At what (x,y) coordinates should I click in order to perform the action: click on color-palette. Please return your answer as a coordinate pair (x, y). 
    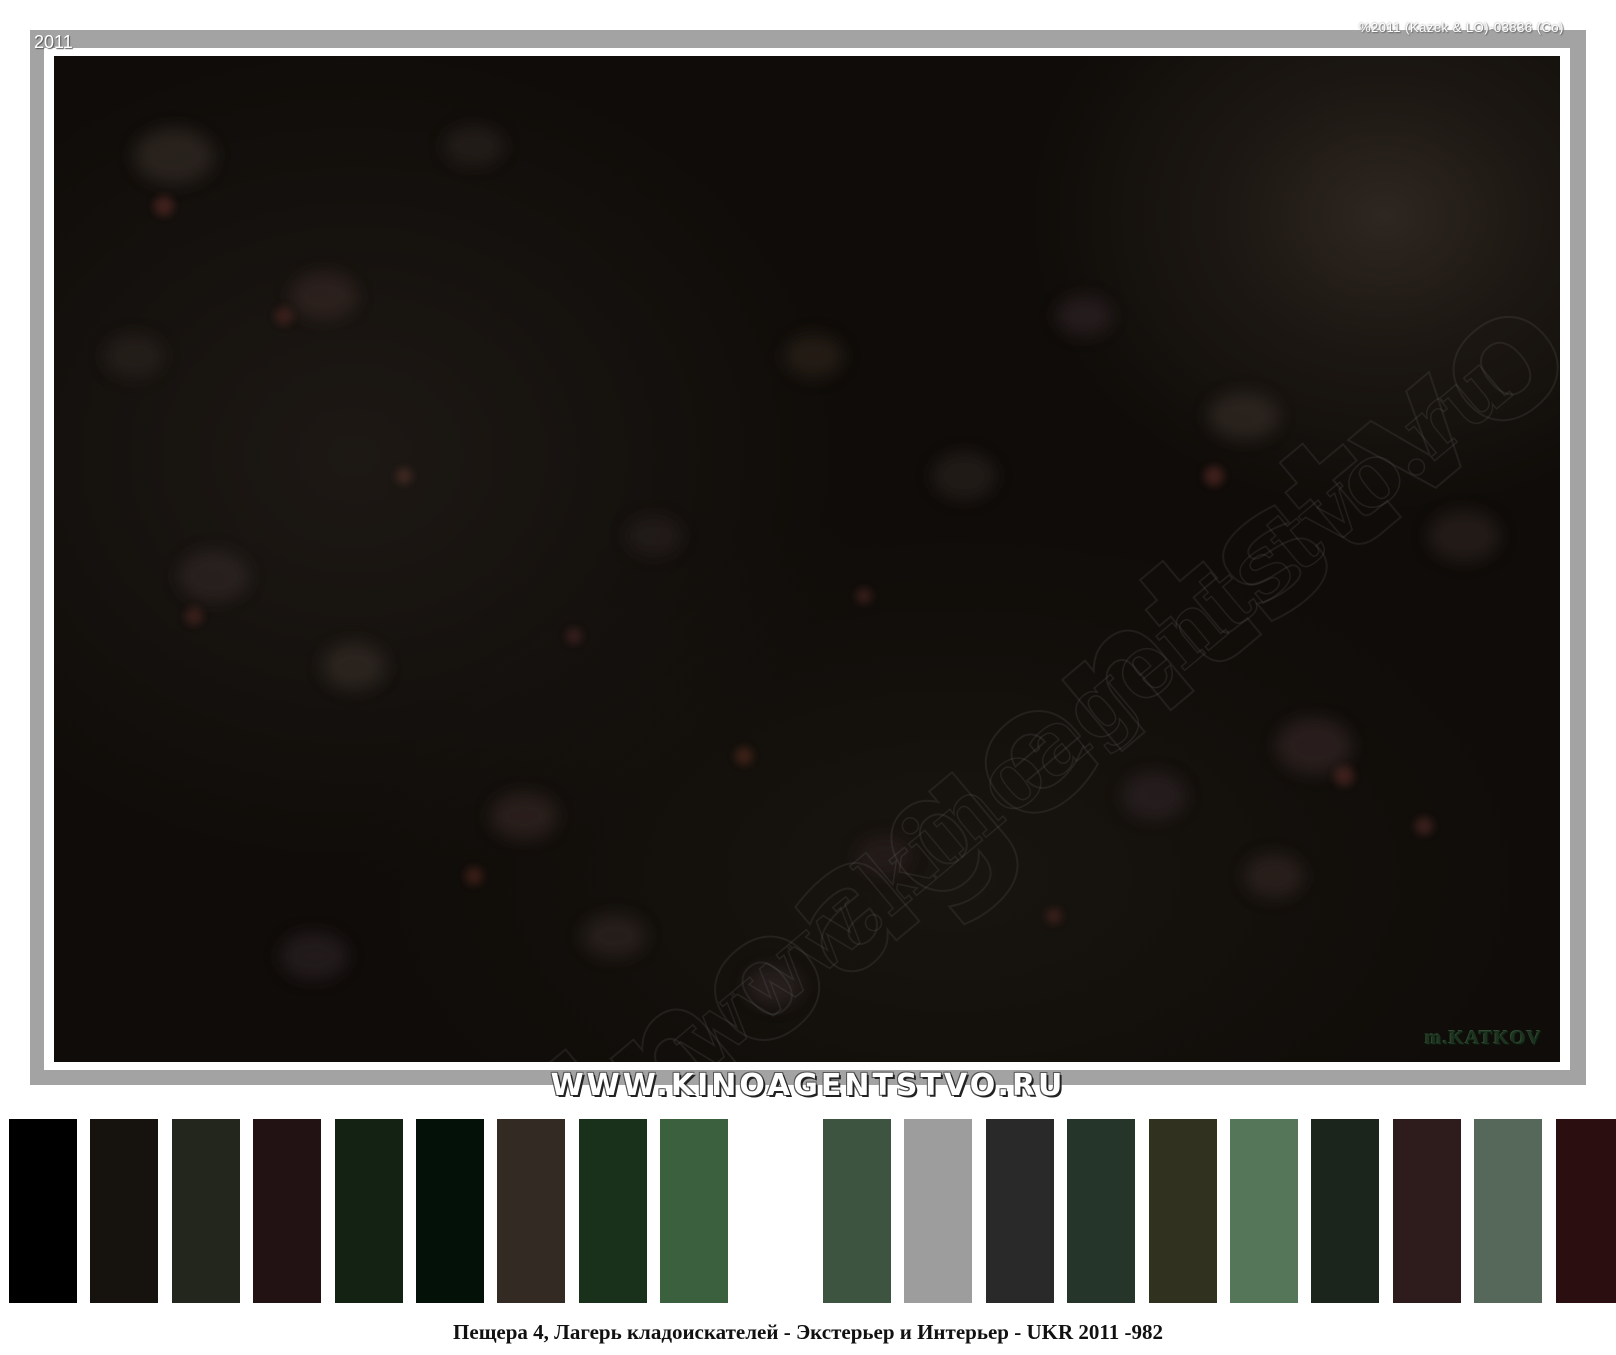
    Looking at the image, I should click on (808, 1211).